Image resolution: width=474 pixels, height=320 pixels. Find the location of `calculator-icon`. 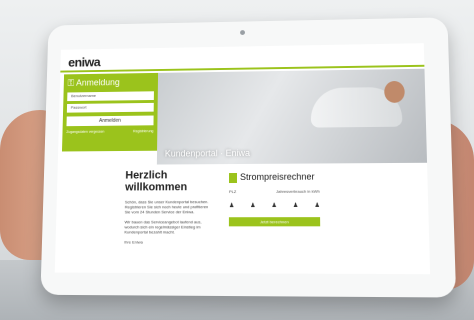

calculator-icon is located at coordinates (233, 177).